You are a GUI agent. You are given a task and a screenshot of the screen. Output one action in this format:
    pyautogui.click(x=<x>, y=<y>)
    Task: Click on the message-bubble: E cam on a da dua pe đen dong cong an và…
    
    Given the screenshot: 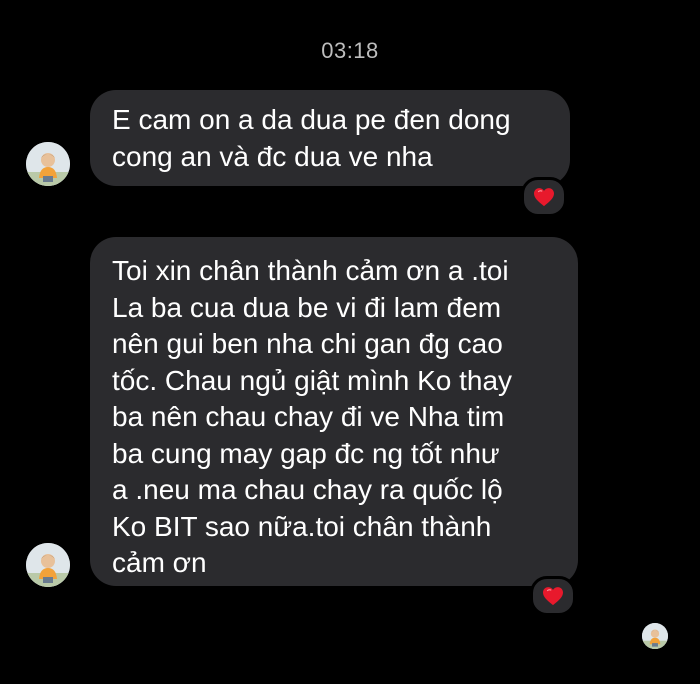 What is the action you would take?
    pyautogui.click(x=330, y=138)
    